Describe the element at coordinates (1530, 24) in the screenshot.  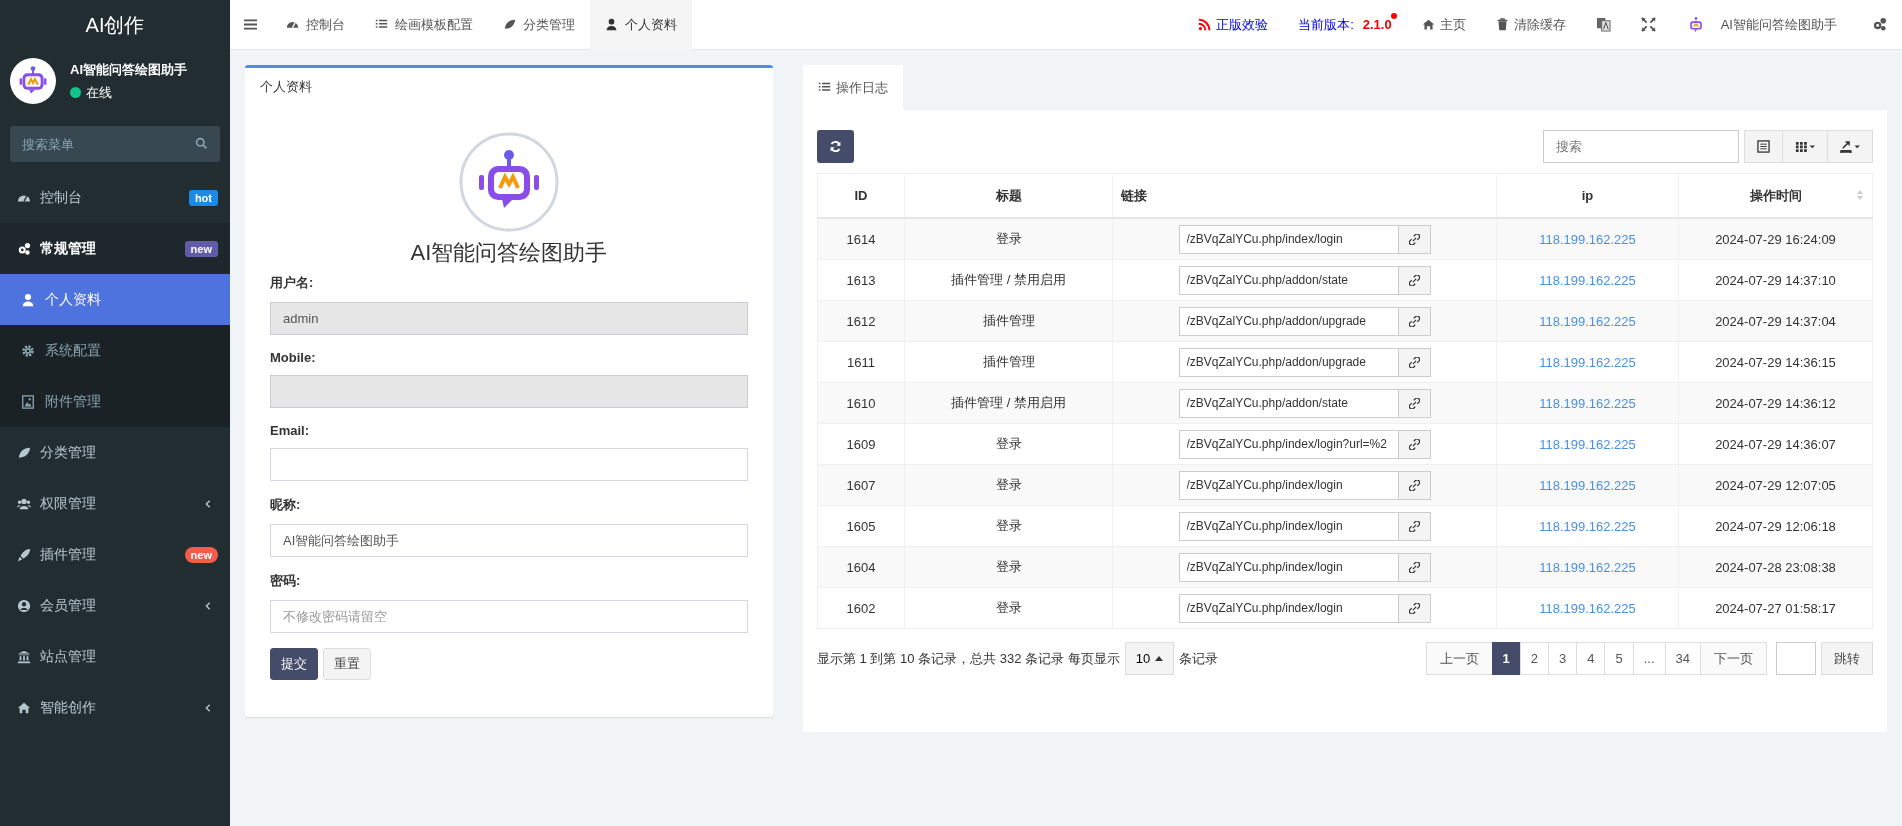
I see `clear-cache-link: 清除缓存` at that location.